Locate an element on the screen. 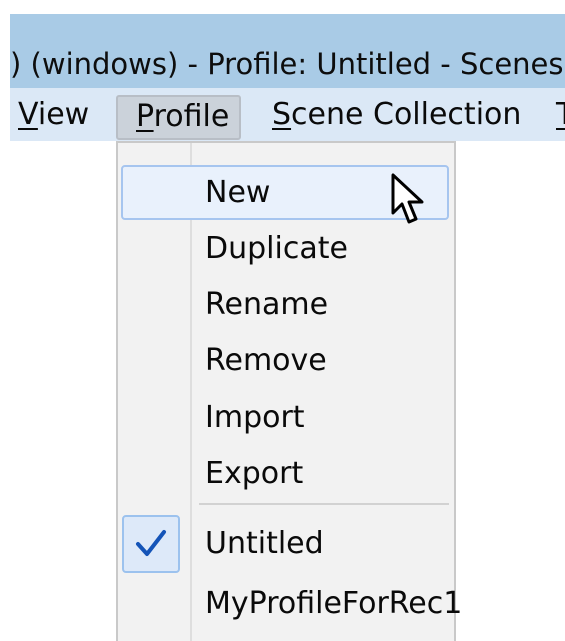 This screenshot has height=641, width=565. menu-scene-collection-label: cene Collection is located at coordinates (406, 114).